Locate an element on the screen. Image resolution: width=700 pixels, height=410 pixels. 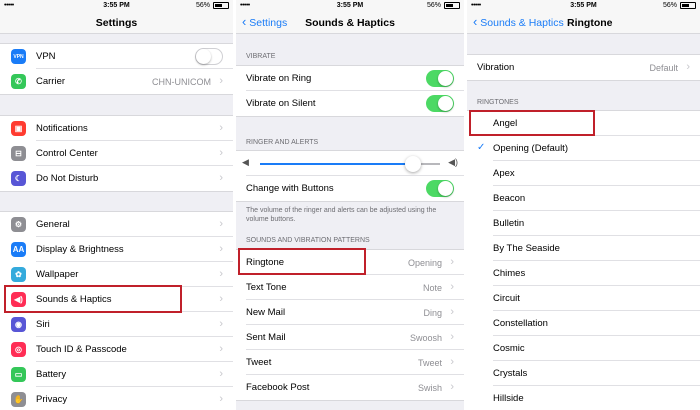
ringtone-item-crystals: Crystals is located at coordinates (583, 373).